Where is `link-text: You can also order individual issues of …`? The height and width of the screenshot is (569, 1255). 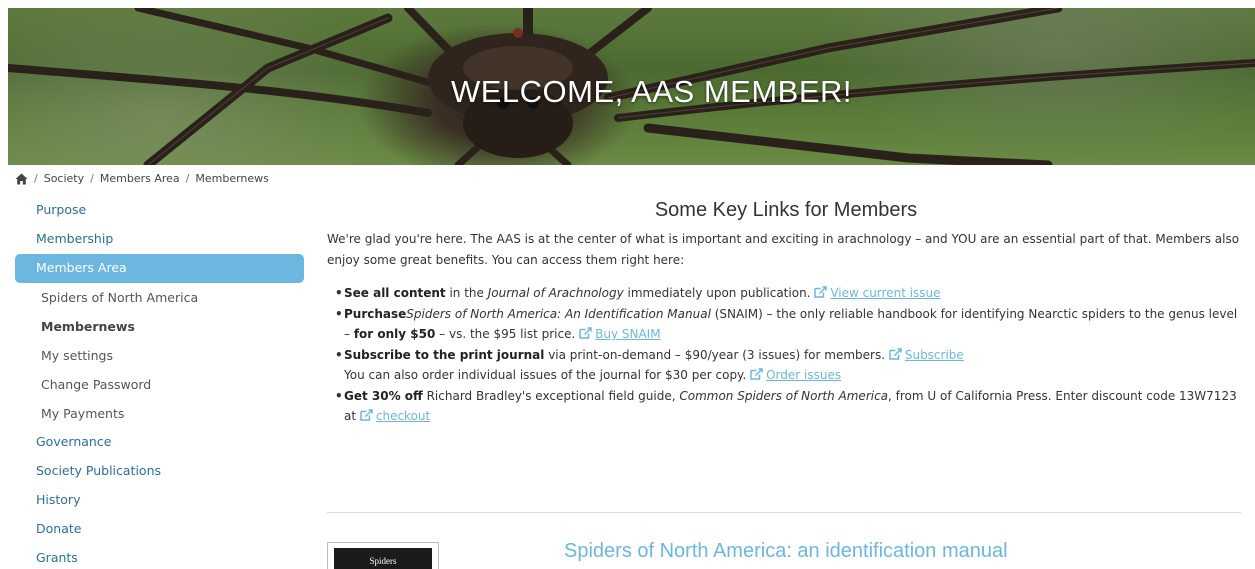
link-text: You can also order individual issues of … is located at coordinates (547, 375).